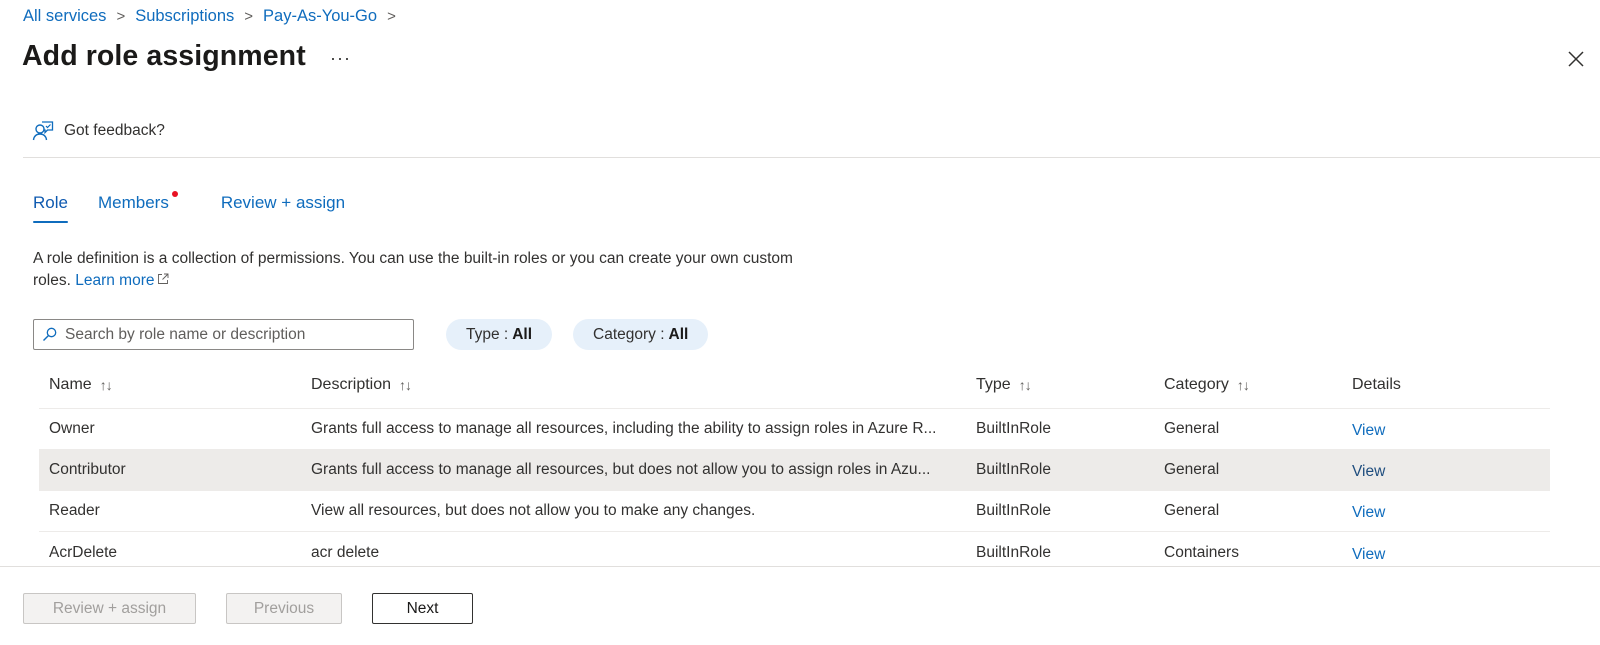  I want to click on feedback-button: Got feedback?, so click(98, 131).